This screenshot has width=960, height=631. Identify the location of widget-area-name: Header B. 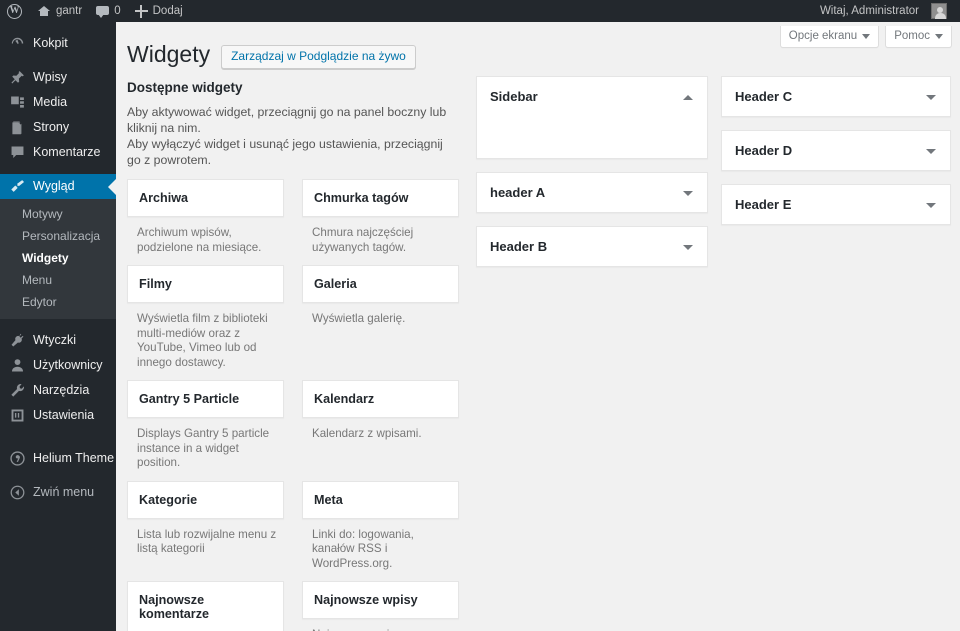
(519, 246).